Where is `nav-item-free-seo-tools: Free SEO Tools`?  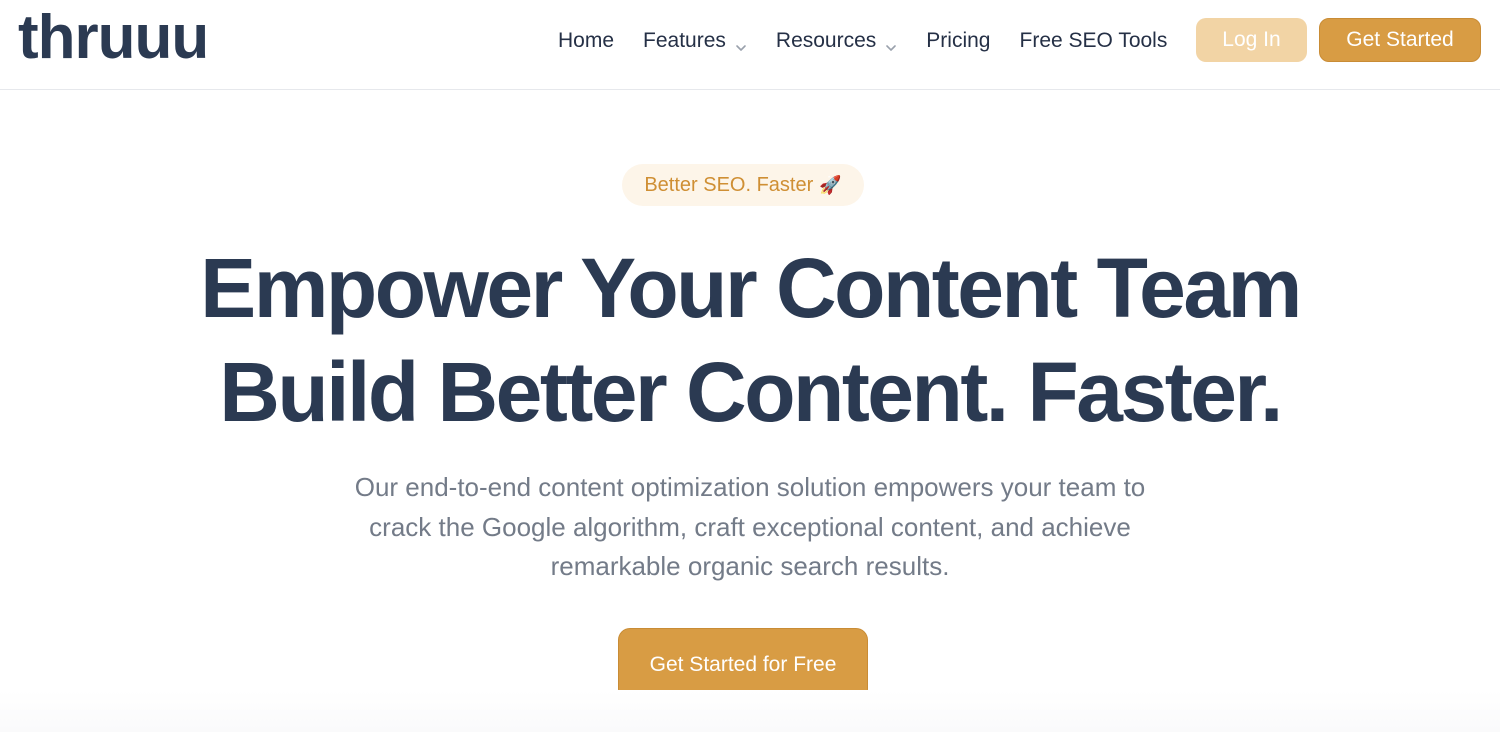 nav-item-free-seo-tools: Free SEO Tools is located at coordinates (1094, 41).